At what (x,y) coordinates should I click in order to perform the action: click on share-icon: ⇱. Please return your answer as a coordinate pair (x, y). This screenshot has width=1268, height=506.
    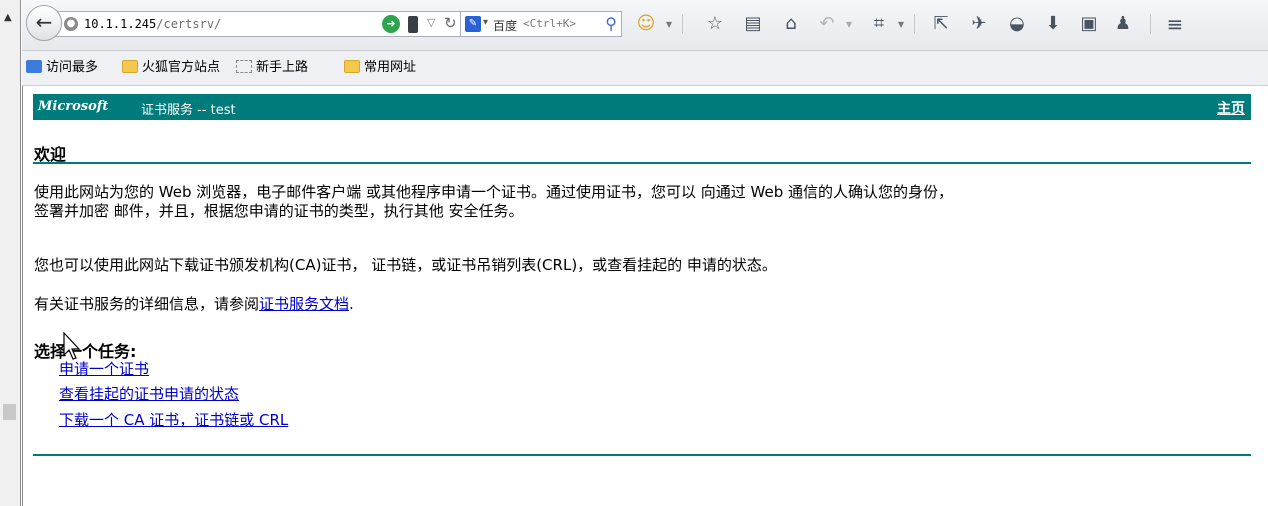
    Looking at the image, I should click on (941, 24).